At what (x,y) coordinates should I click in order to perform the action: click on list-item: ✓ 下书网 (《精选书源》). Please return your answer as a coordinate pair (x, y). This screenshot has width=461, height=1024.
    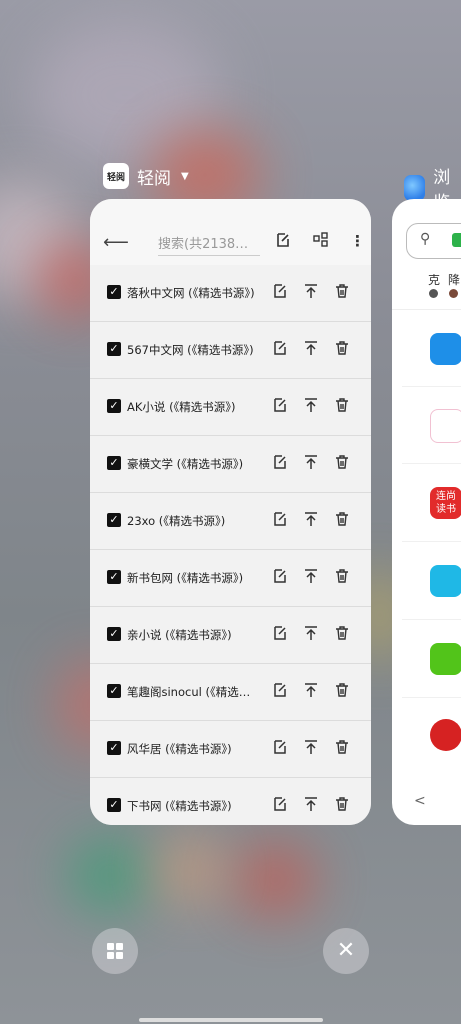
    Looking at the image, I should click on (230, 801).